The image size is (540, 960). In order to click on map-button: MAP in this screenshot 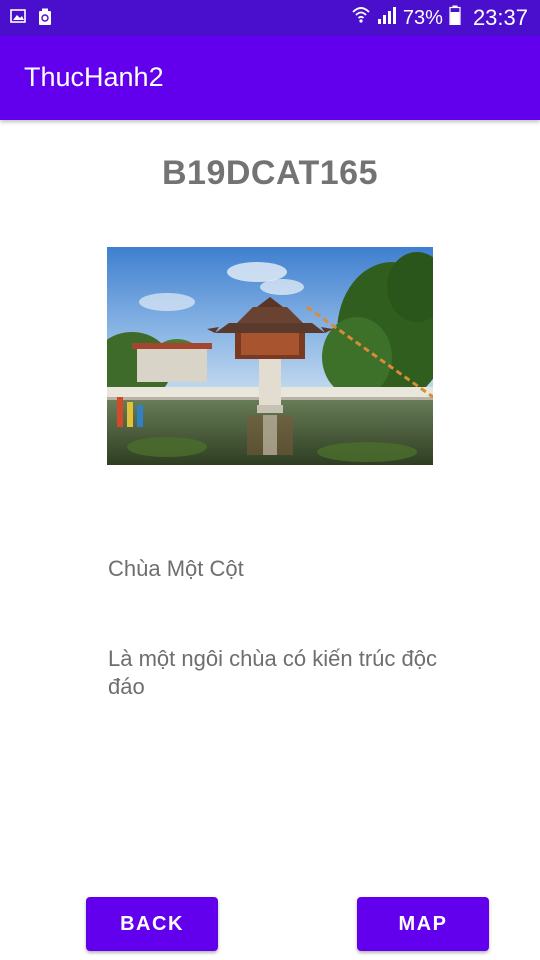, I will do `click(423, 924)`.